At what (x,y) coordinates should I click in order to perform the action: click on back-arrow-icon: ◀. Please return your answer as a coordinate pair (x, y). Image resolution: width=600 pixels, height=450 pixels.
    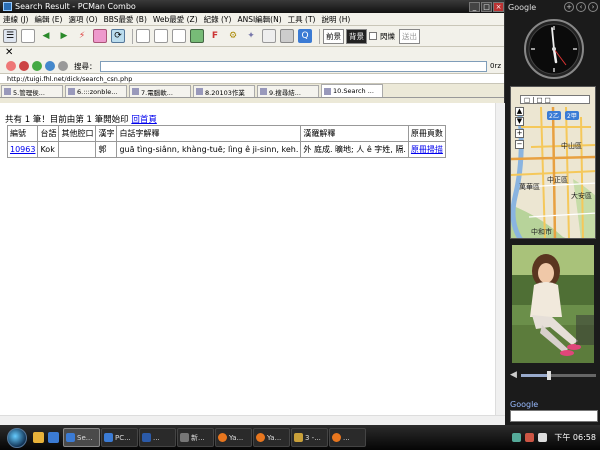
    Looking at the image, I should click on (46, 36).